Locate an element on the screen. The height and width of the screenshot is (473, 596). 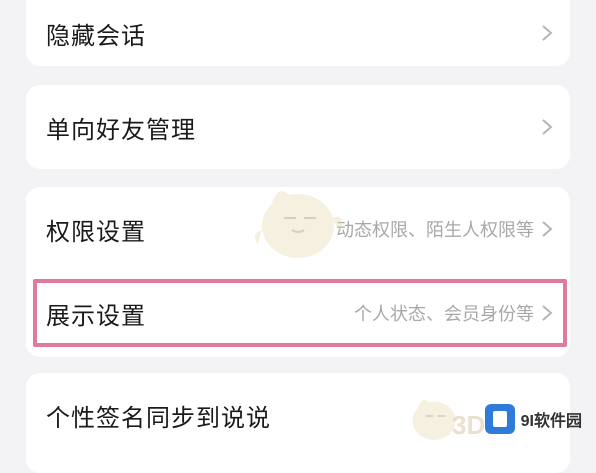
settings-card-hidden-chats: 隐藏会话 is located at coordinates (298, 33).